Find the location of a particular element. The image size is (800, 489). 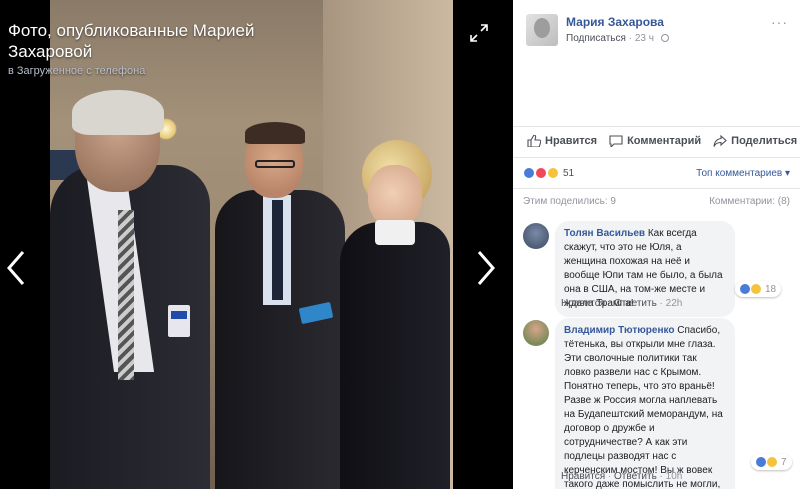

woman-head is located at coordinates (395, 196).